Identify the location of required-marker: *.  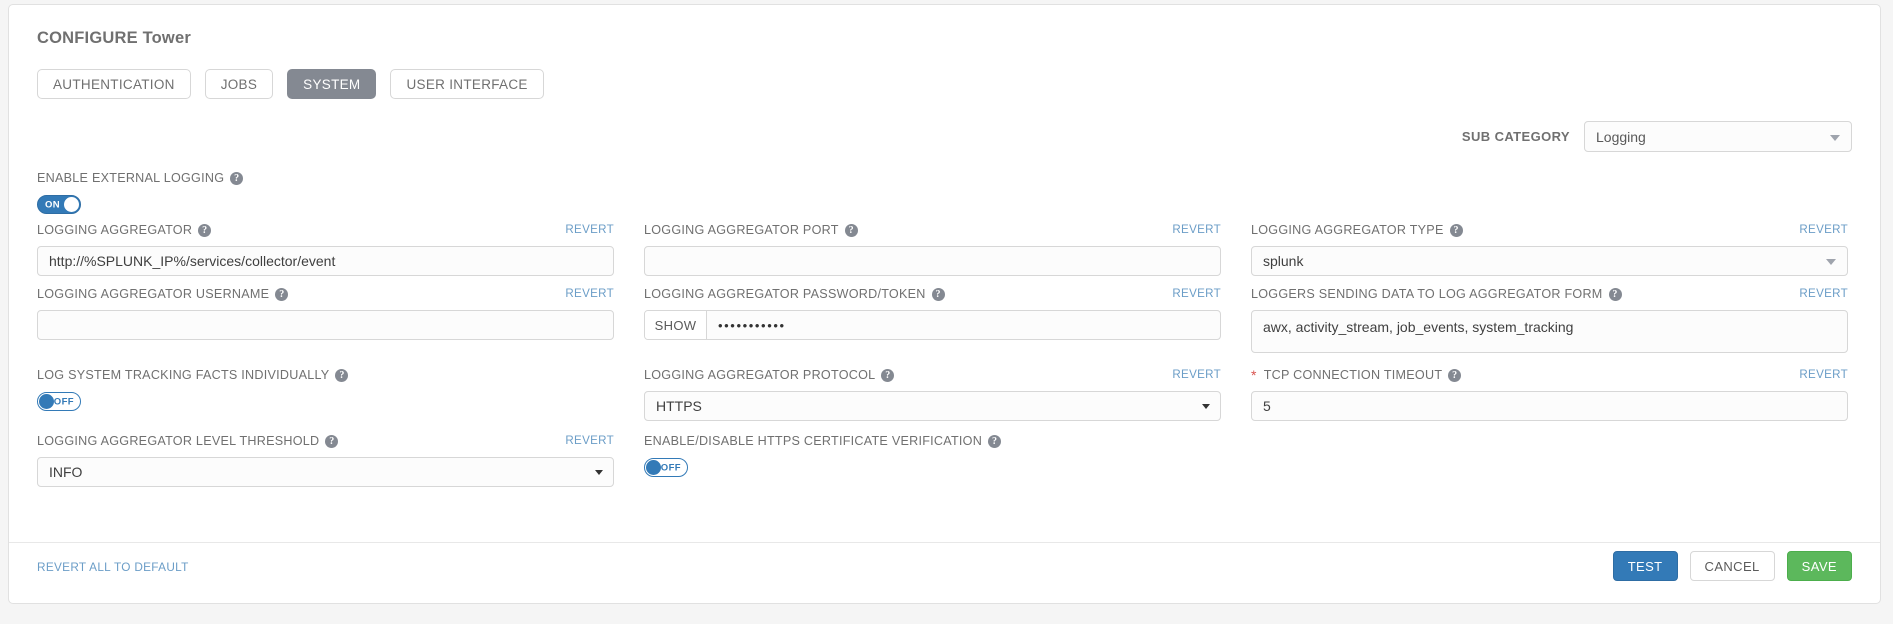
(1254, 375).